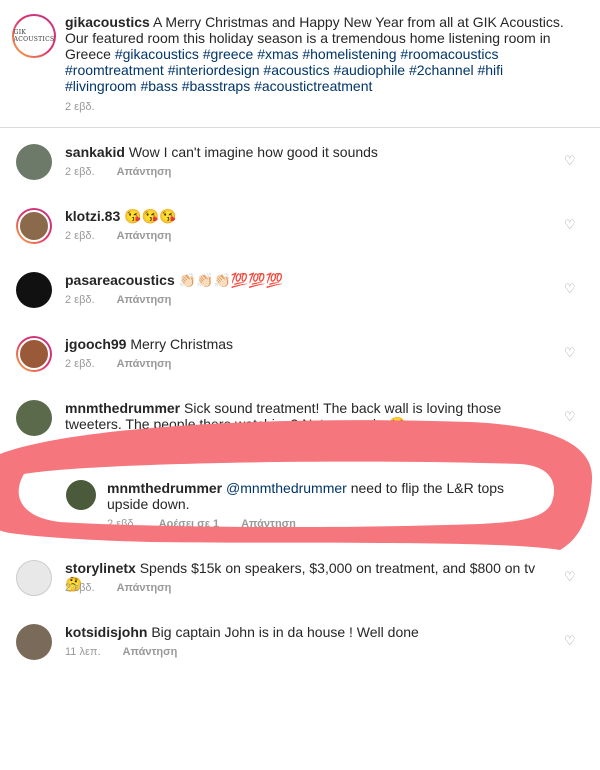 The height and width of the screenshot is (770, 600). I want to click on comment-time: 11 λεπ., so click(83, 652).